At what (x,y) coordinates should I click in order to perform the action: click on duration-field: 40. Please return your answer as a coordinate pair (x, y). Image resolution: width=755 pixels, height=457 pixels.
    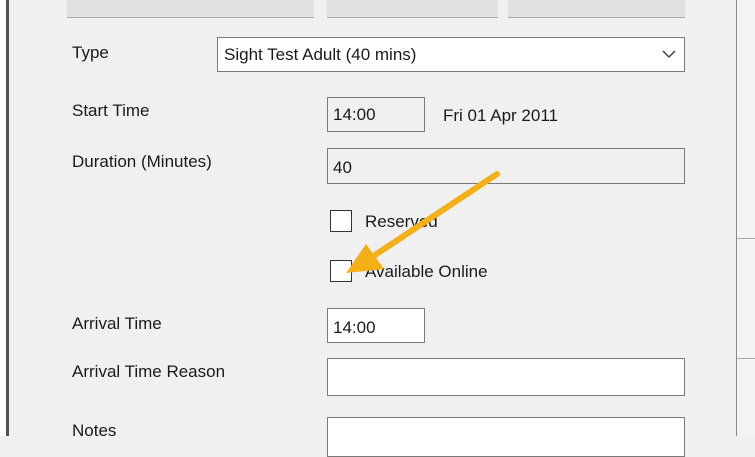
    Looking at the image, I should click on (506, 166).